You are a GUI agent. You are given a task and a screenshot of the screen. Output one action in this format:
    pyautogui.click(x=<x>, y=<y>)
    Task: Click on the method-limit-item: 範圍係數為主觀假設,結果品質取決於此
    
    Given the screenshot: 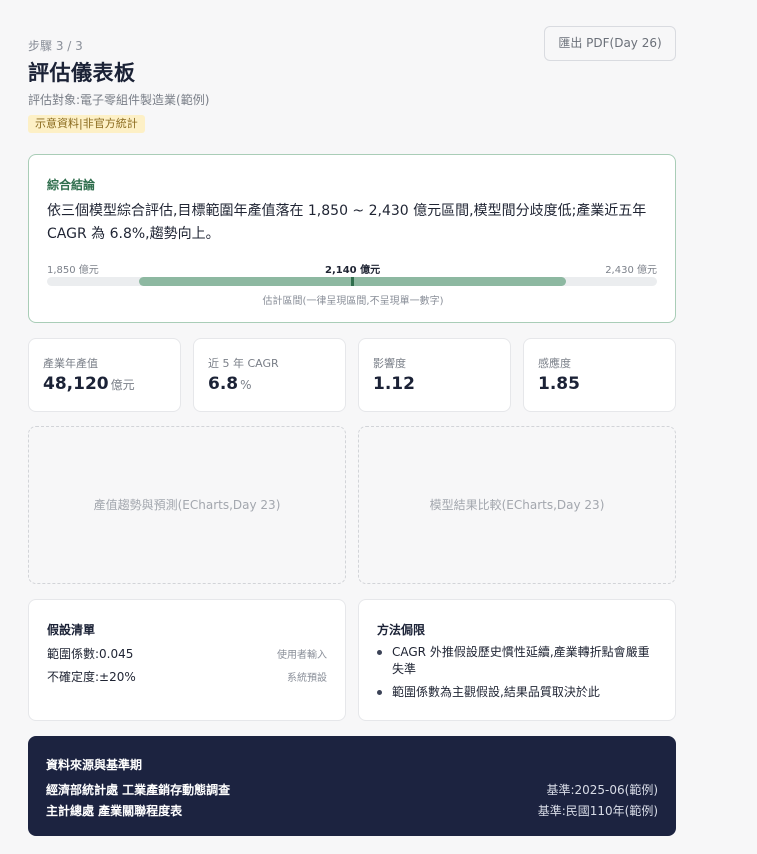 What is the action you would take?
    pyautogui.click(x=518, y=692)
    